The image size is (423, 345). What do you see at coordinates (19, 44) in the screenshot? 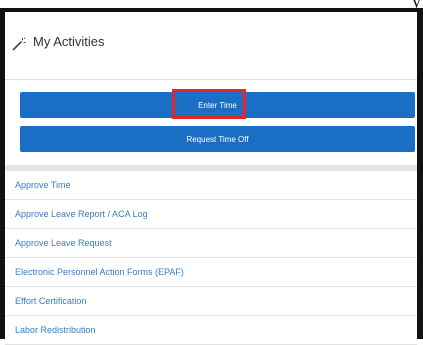
I see `magic-wand-icon` at bounding box center [19, 44].